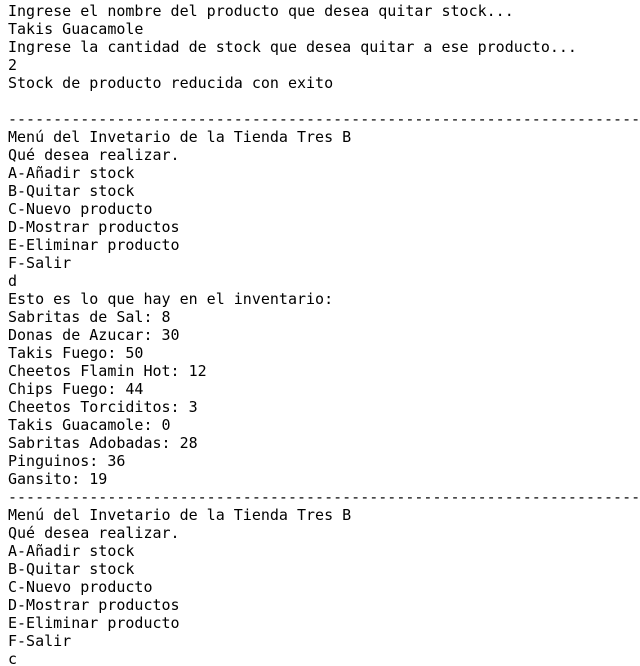  Describe the element at coordinates (58, 479) in the screenshot. I see `inventory-item: Gansito: 19` at that location.